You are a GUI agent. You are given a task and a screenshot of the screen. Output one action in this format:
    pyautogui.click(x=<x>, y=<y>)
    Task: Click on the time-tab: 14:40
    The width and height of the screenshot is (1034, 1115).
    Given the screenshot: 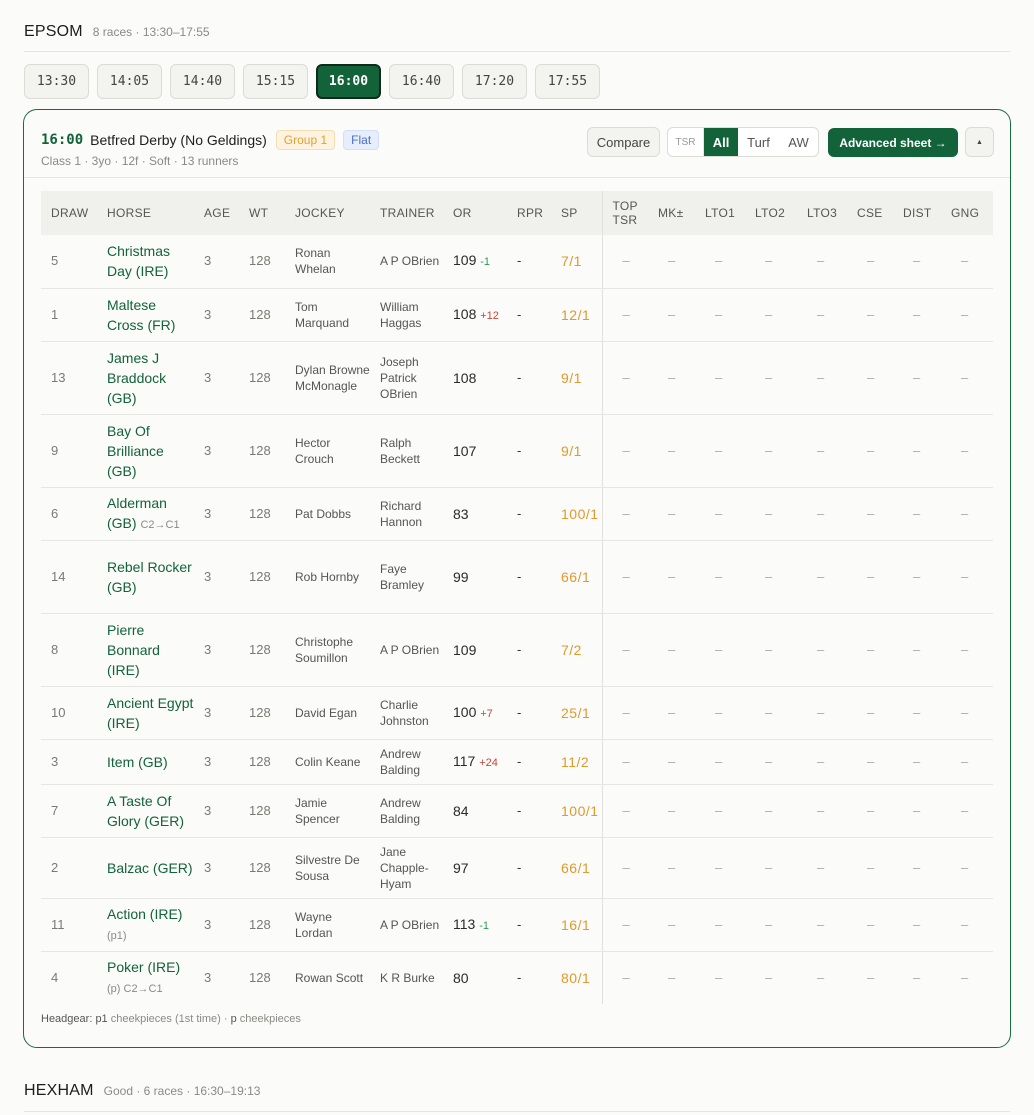 What is the action you would take?
    pyautogui.click(x=202, y=81)
    